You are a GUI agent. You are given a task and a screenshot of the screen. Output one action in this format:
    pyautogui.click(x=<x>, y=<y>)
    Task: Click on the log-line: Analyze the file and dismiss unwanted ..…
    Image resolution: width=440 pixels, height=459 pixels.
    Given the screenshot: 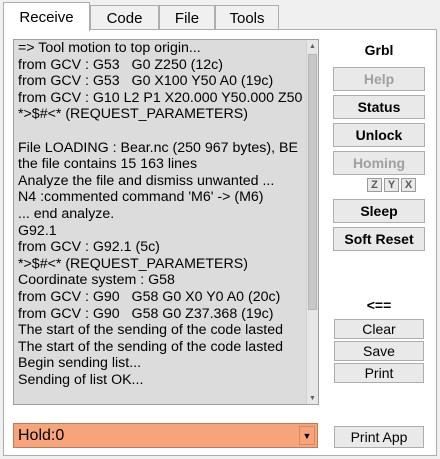 What is the action you would take?
    pyautogui.click(x=146, y=180)
    